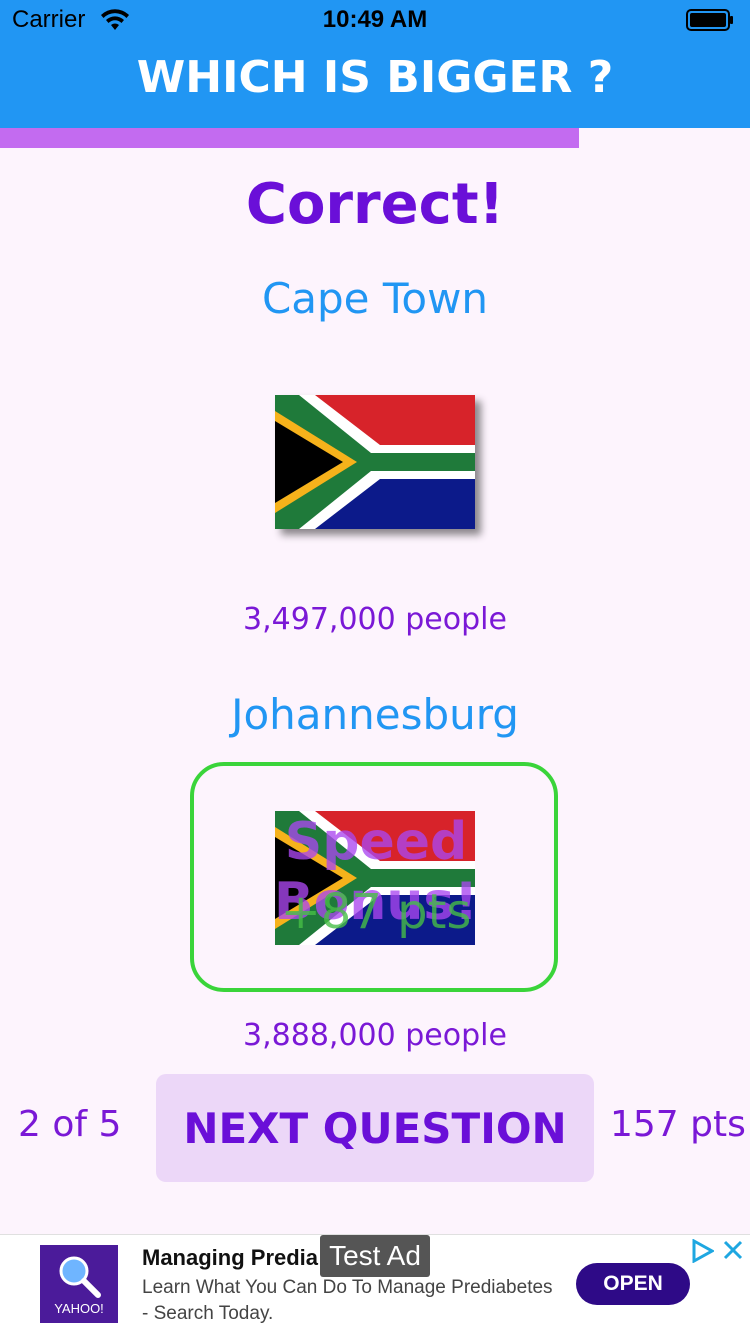  Describe the element at coordinates (375, 619) in the screenshot. I see `city-one-population: 3,497,000 people` at that location.